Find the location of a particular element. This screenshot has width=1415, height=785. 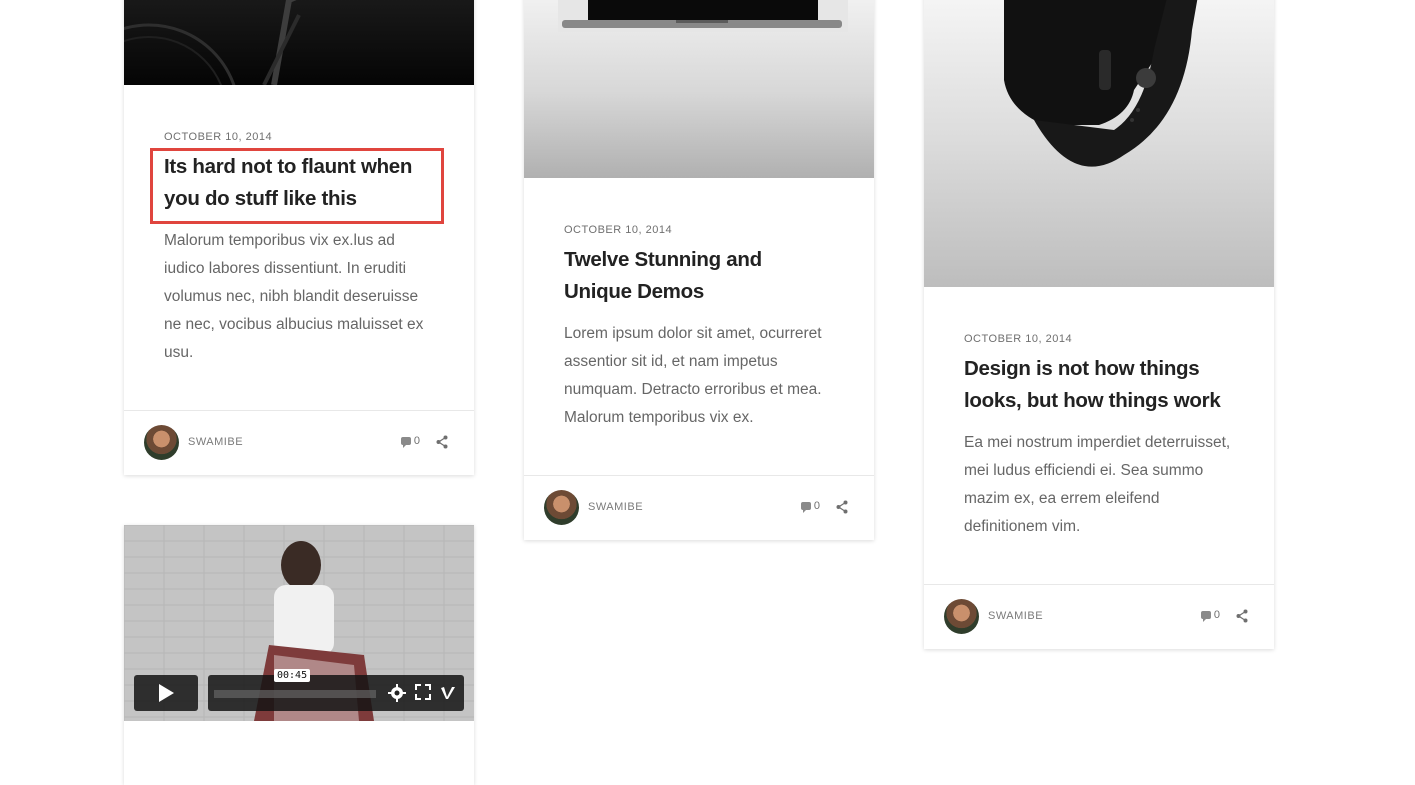

post-title: Twelve Stunning and Unique Demos is located at coordinates (699, 276).